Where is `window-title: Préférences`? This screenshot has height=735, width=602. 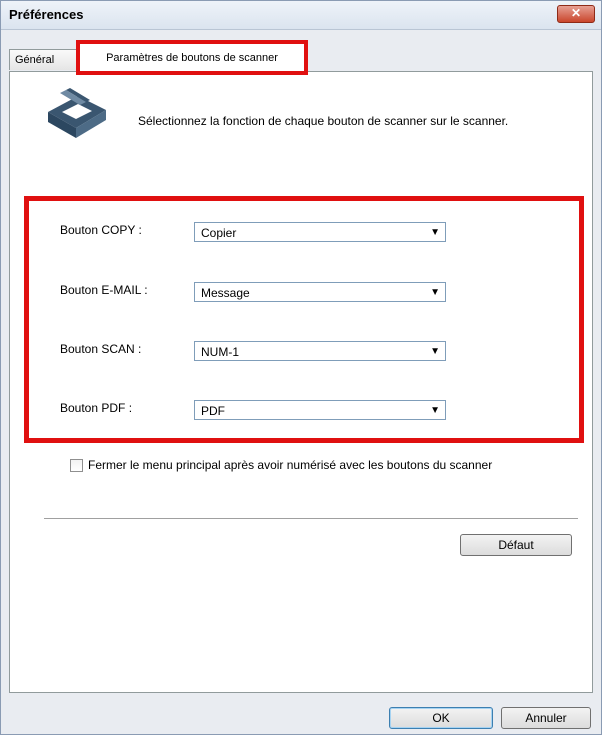 window-title: Préférences is located at coordinates (46, 14).